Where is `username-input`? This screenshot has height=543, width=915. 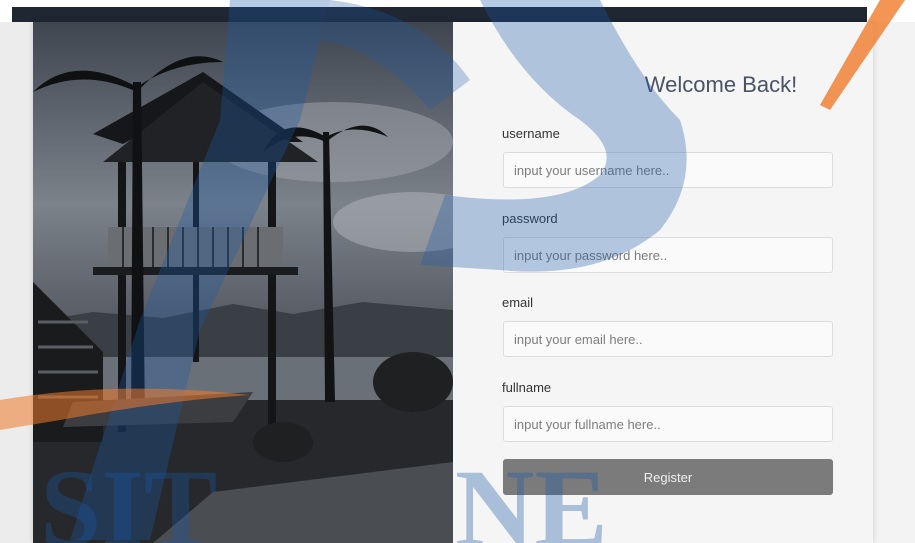
username-input is located at coordinates (668, 170).